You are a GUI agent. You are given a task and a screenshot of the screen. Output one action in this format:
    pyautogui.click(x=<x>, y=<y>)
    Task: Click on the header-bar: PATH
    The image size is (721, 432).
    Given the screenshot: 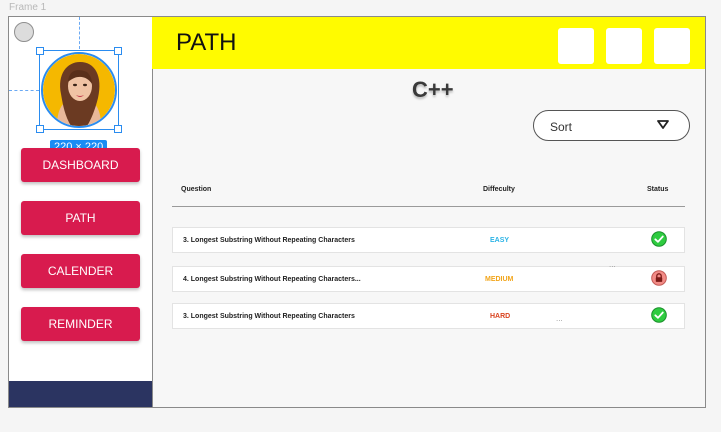 What is the action you would take?
    pyautogui.click(x=428, y=43)
    